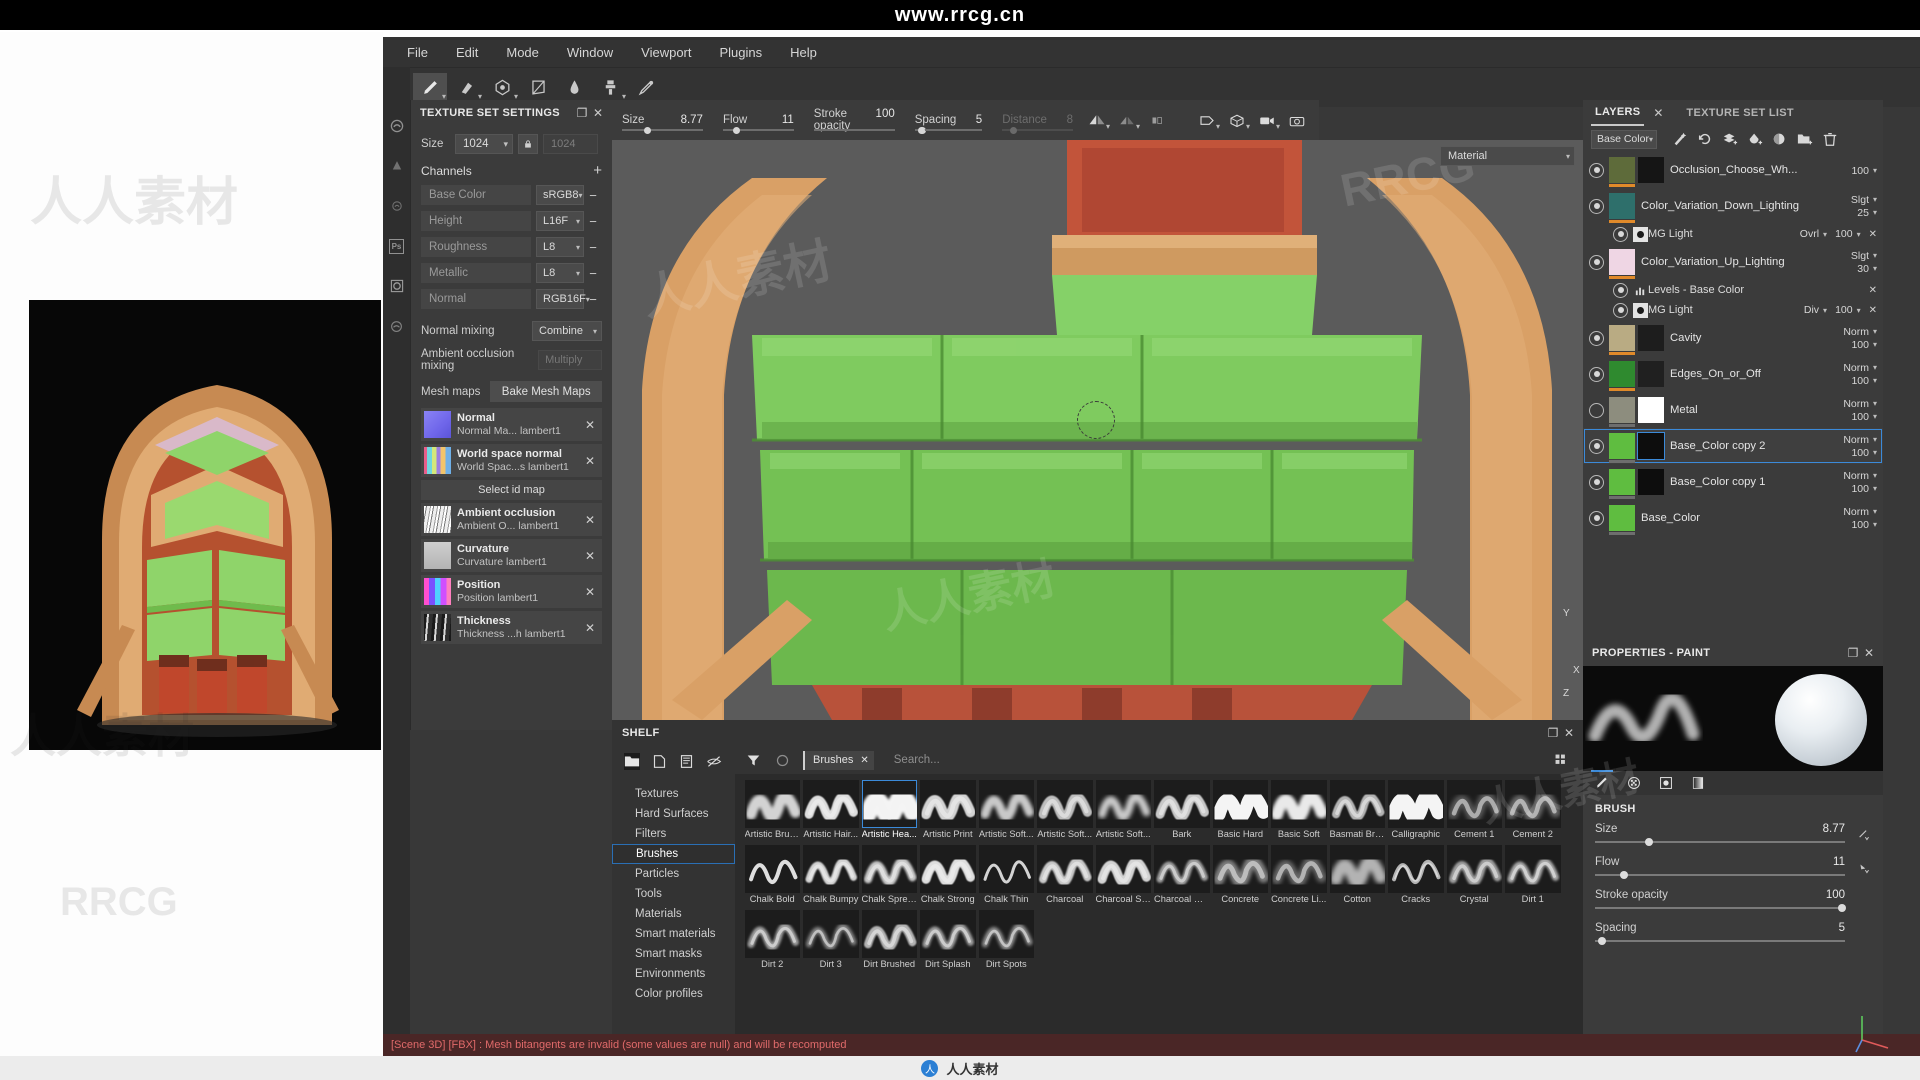 Image resolution: width=1920 pixels, height=1080 pixels. I want to click on shelf-category-tools: Tools, so click(673, 894).